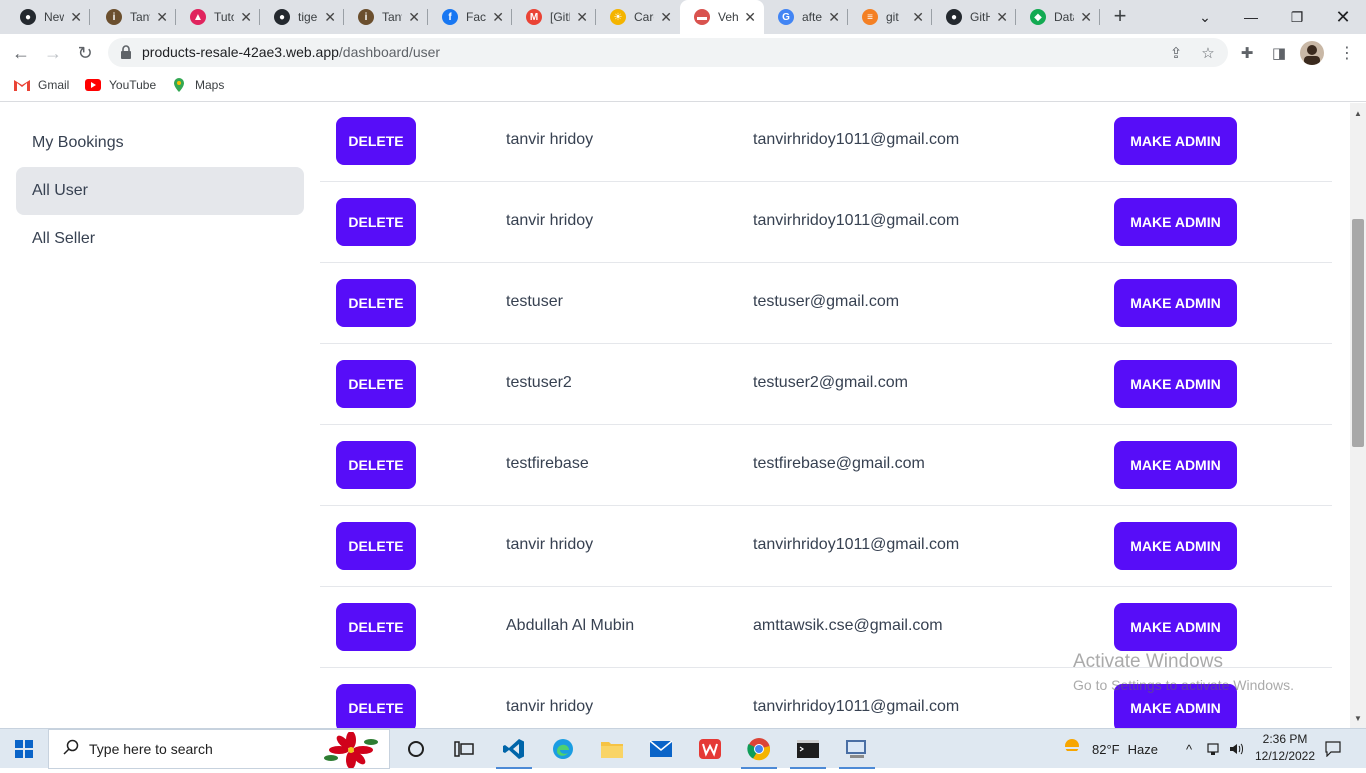 This screenshot has height=773, width=1366. Describe the element at coordinates (661, 749) in the screenshot. I see `taskbar-mail` at that location.